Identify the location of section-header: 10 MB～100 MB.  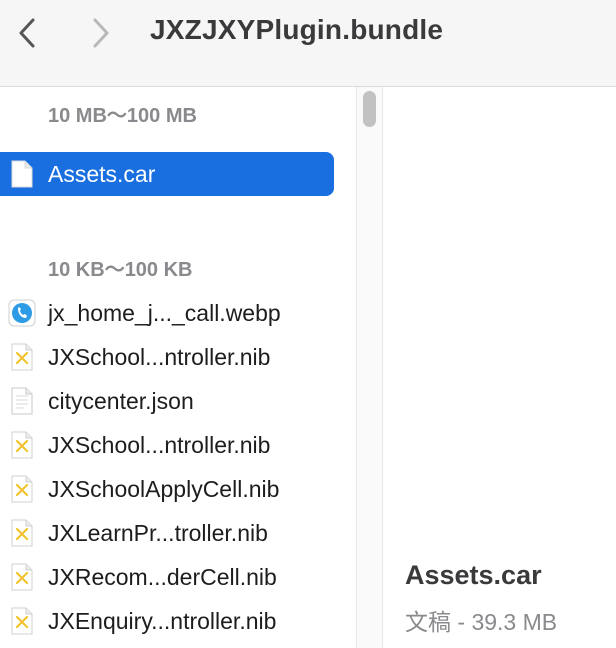
(122, 116).